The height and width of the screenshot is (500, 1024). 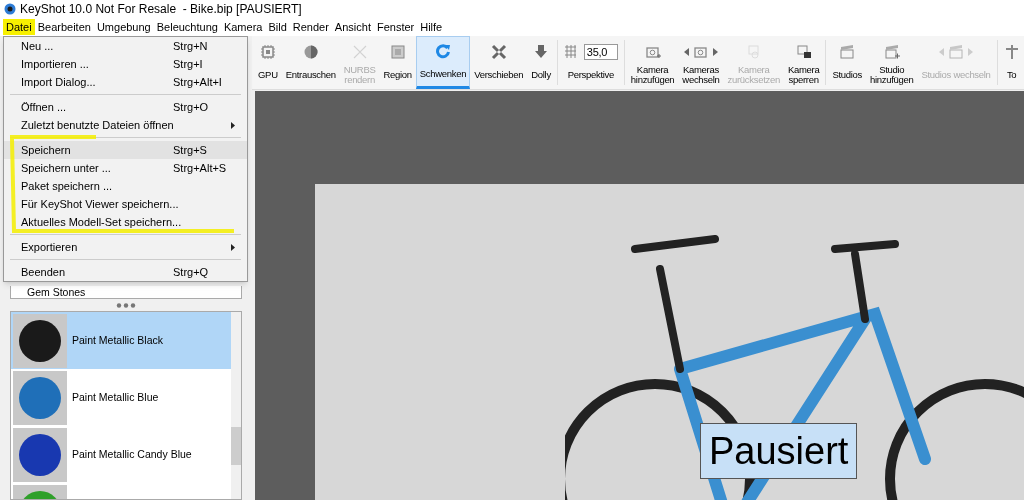 What do you see at coordinates (310, 51) in the screenshot?
I see `sphere-icon` at bounding box center [310, 51].